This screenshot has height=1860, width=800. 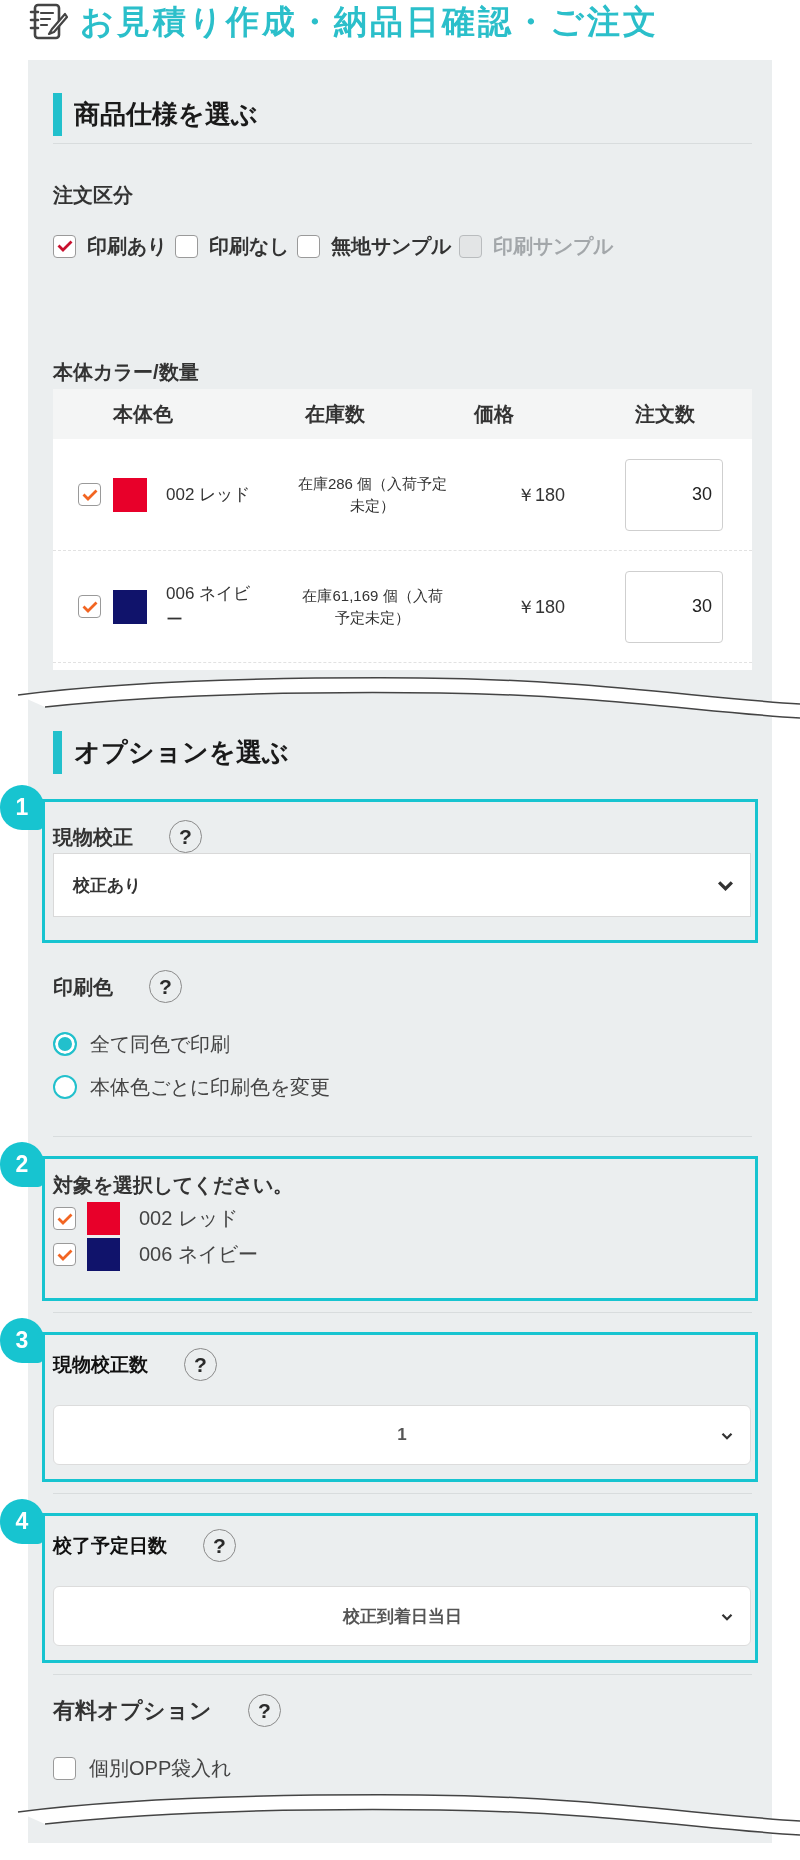 I want to click on checkbox-label: 印刷あり, so click(x=127, y=246).